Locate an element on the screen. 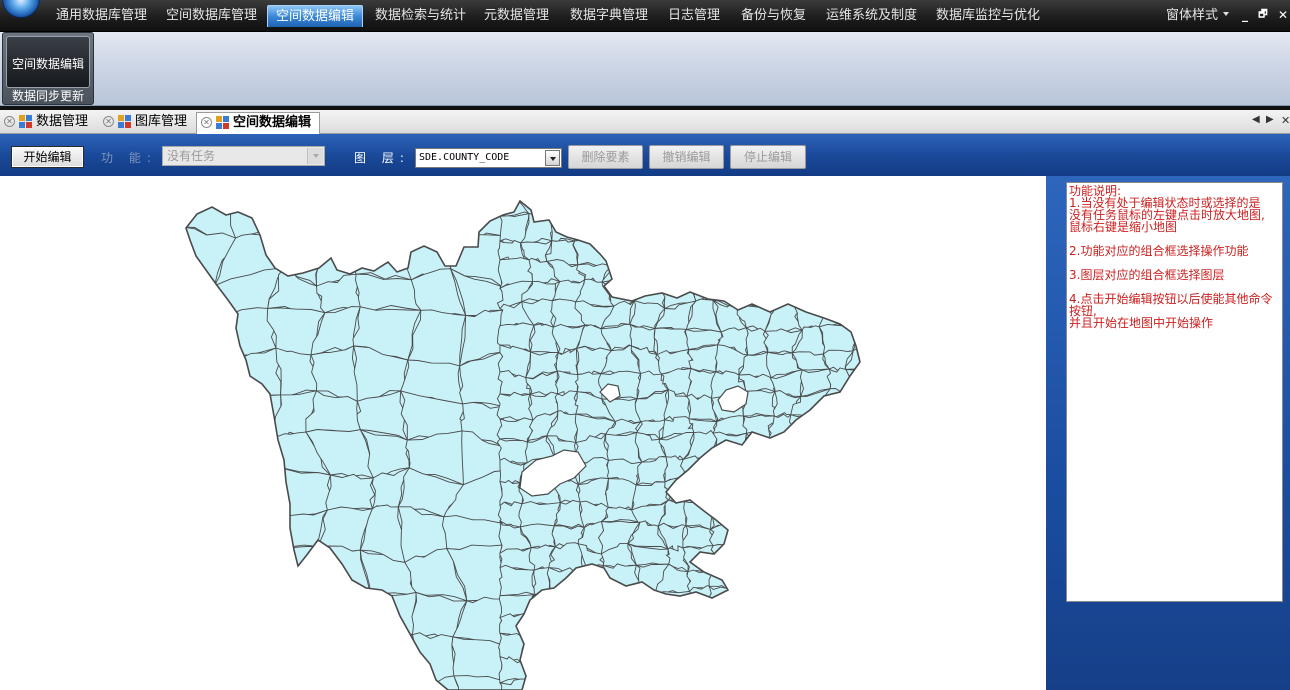  menu-search-stats: 数据检索与统计 is located at coordinates (420, 16).